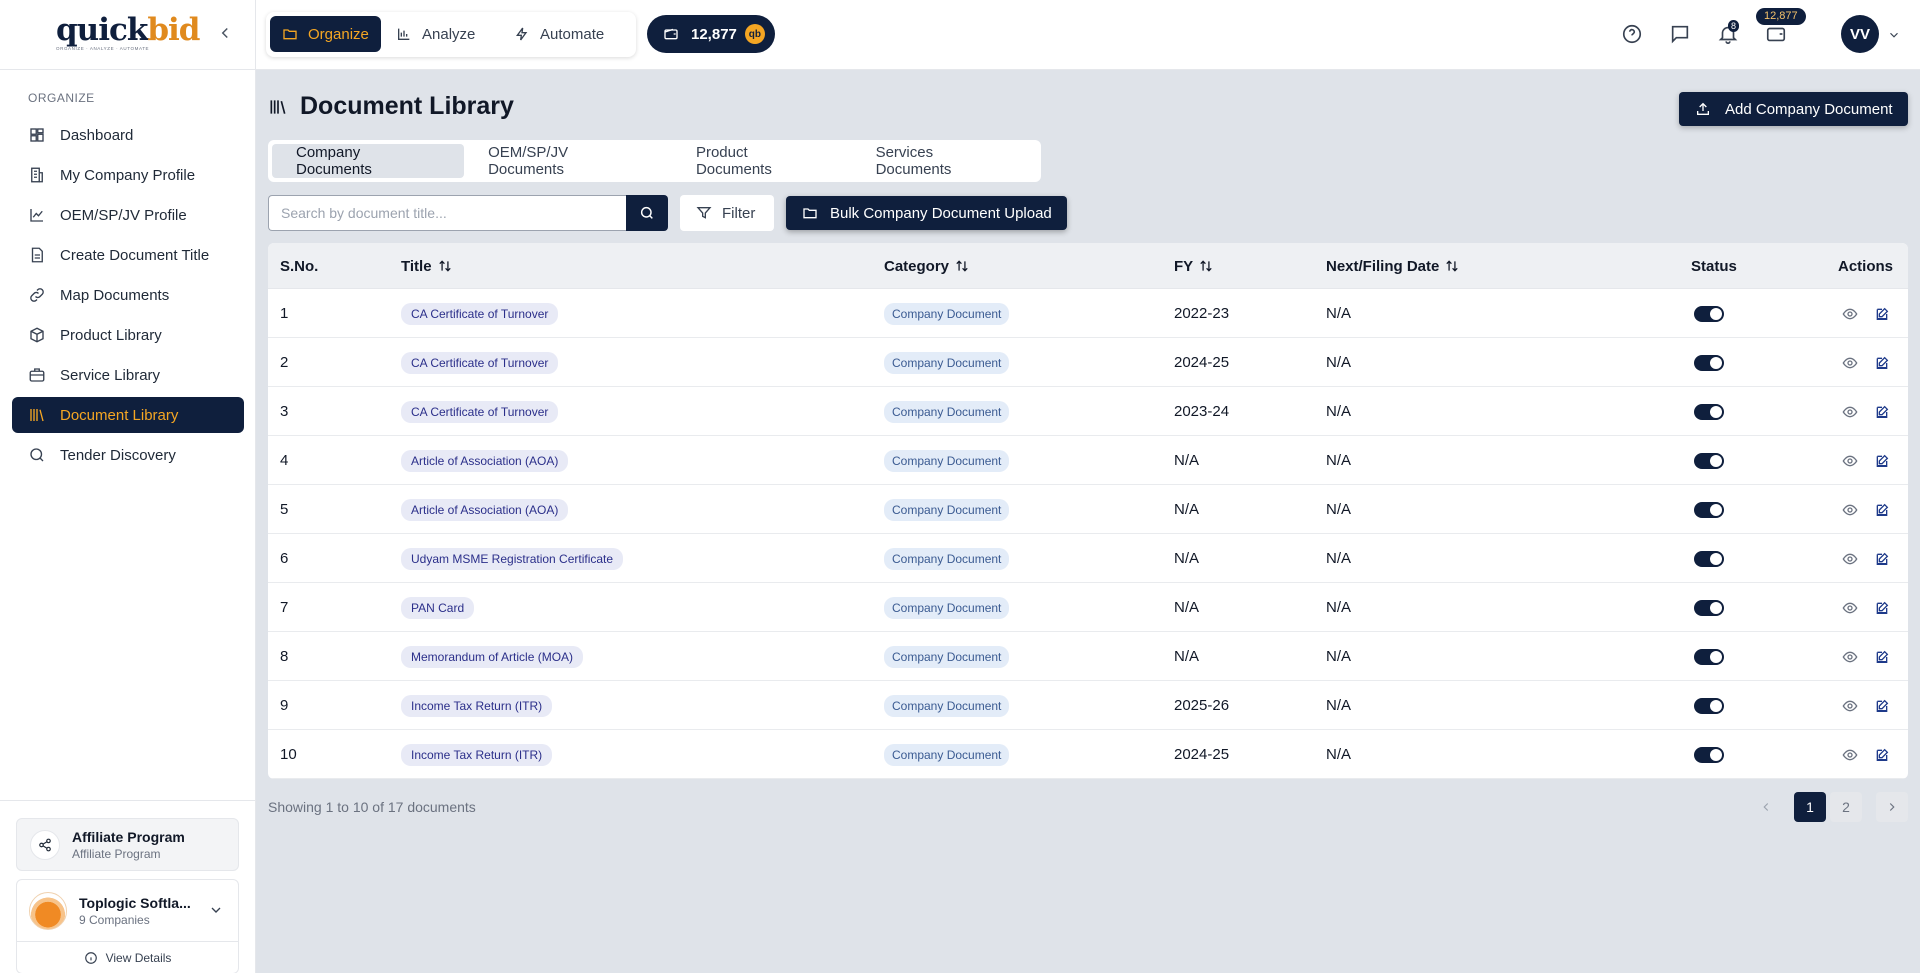  What do you see at coordinates (1860, 34) in the screenshot?
I see `user-avatar: VV` at bounding box center [1860, 34].